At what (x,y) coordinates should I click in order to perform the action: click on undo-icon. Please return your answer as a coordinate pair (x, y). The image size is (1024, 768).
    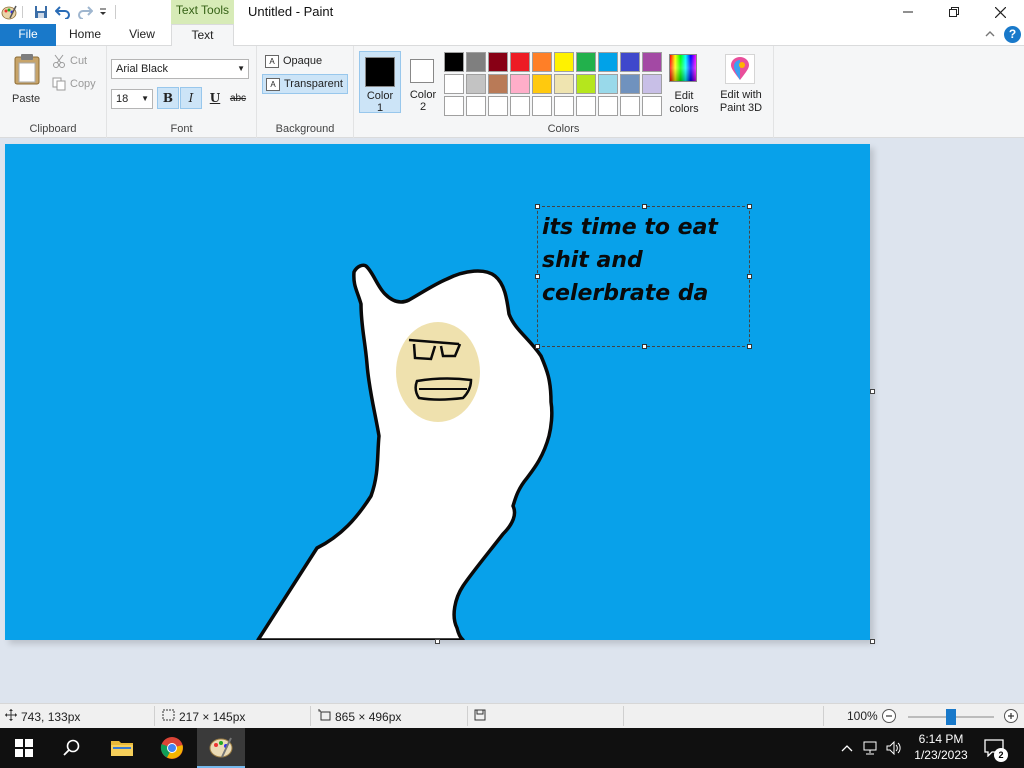
    Looking at the image, I should click on (63, 12).